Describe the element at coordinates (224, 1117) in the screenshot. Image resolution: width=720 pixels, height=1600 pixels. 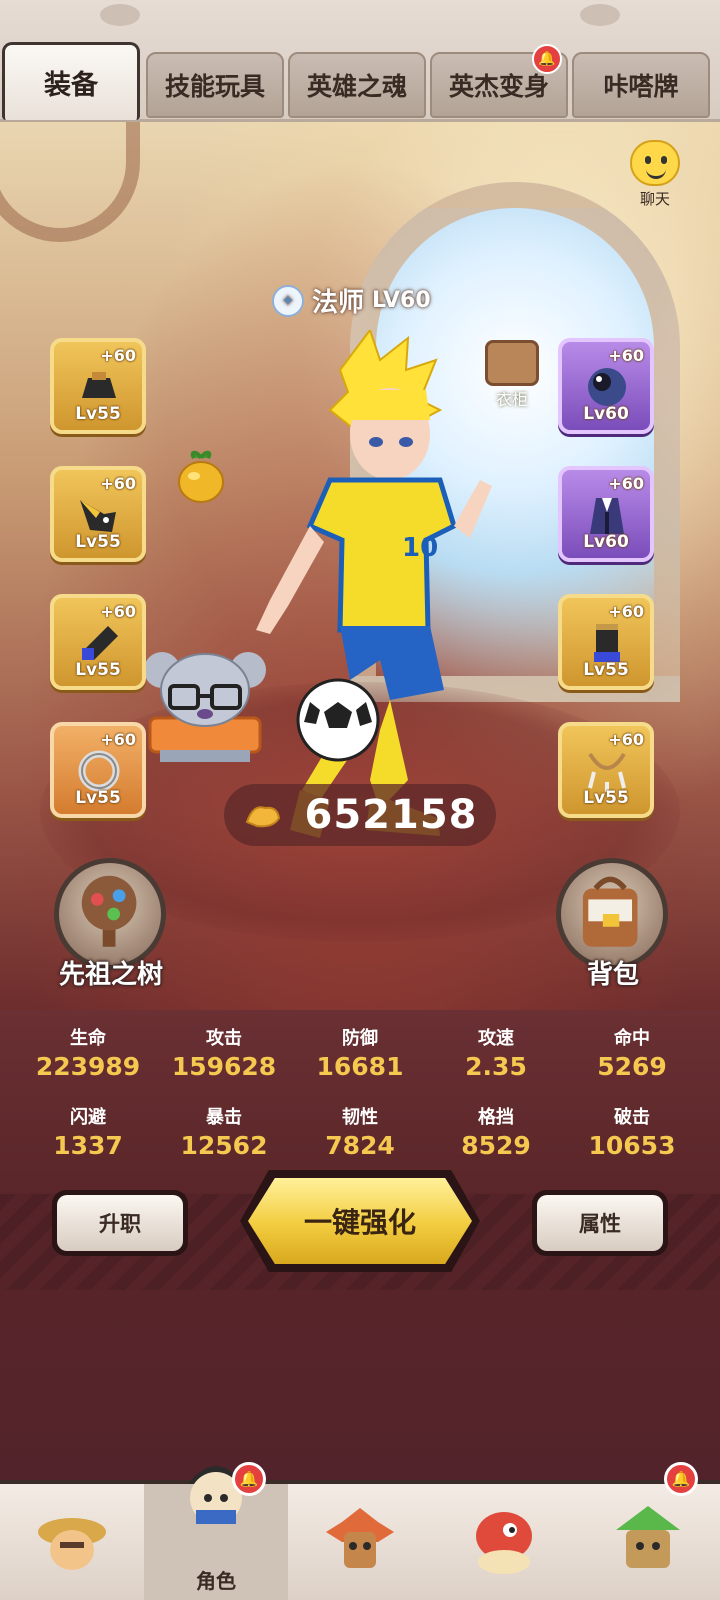
I see `stat-name: 暴击` at that location.